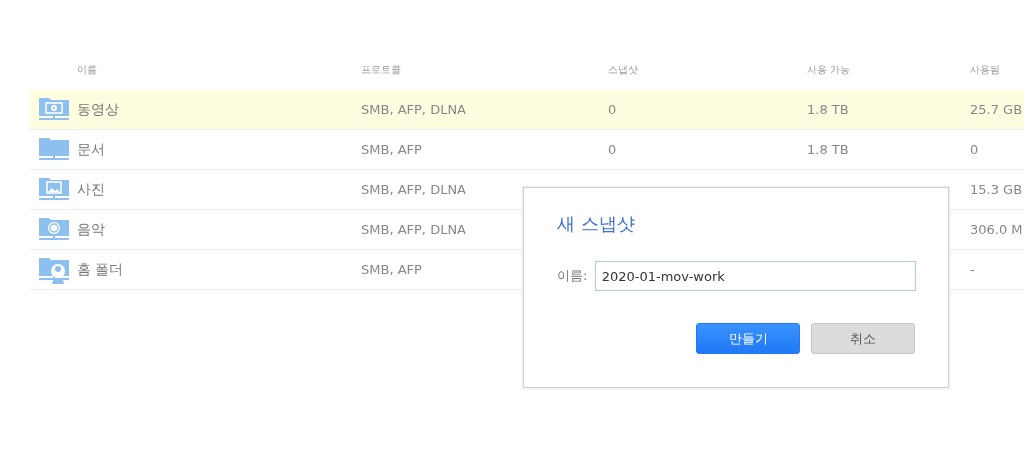  What do you see at coordinates (996, 109) in the screenshot?
I see `table-cell: 25.7 GB` at bounding box center [996, 109].